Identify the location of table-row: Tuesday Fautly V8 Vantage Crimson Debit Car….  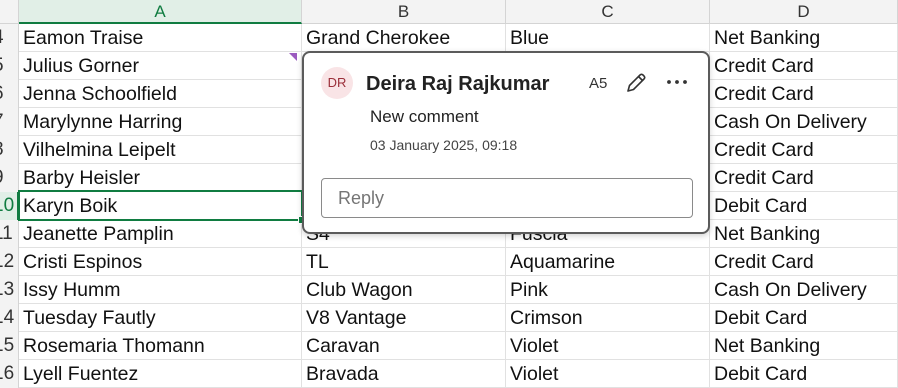
(458, 318).